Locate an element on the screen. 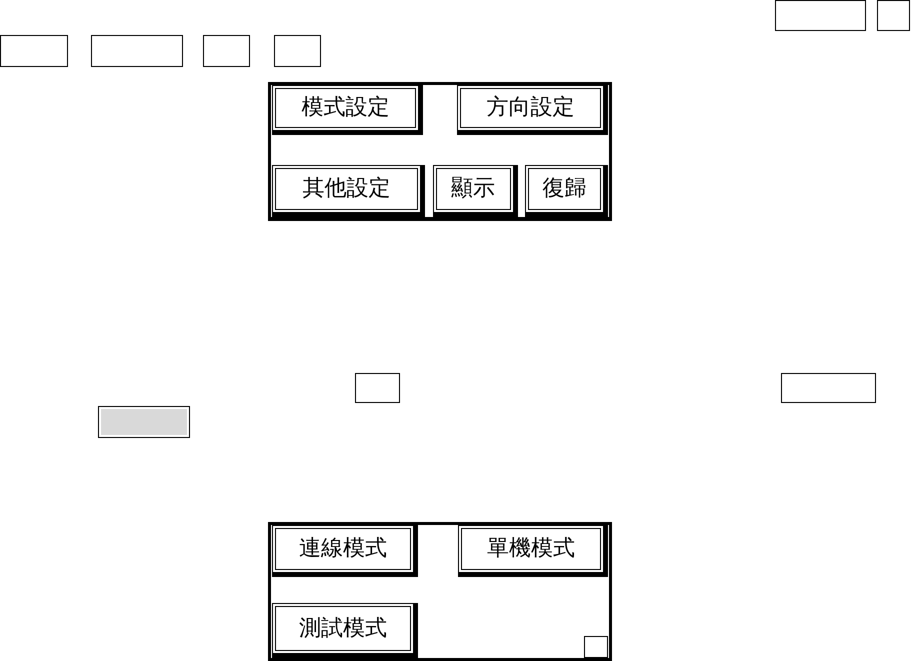 The width and height of the screenshot is (913, 661). panel-button: 方向設定 is located at coordinates (532, 110).